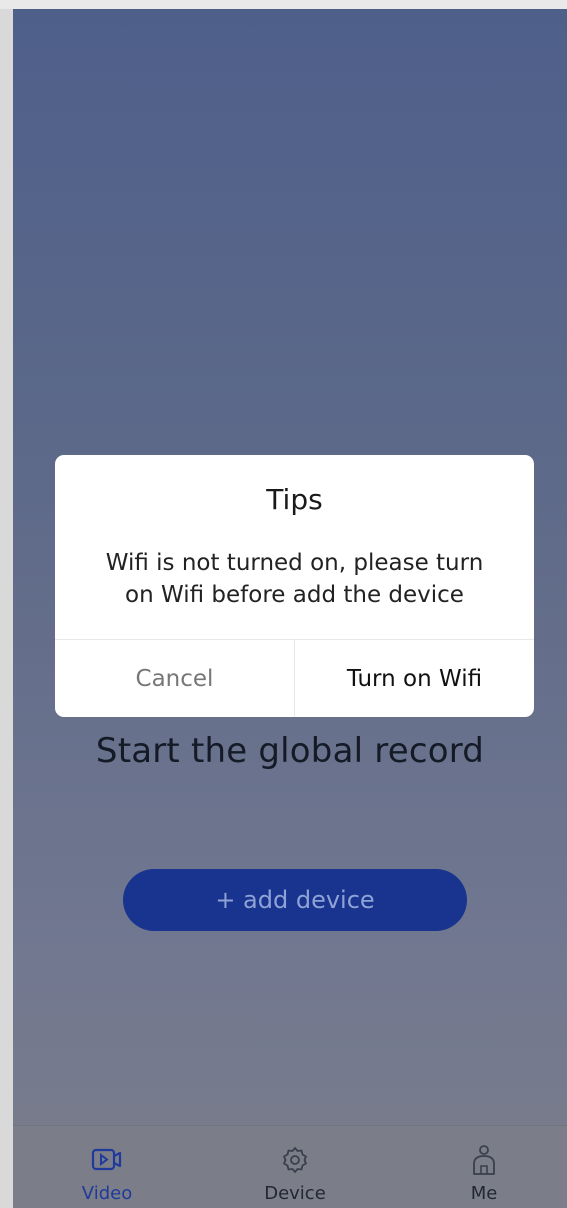  I want to click on tab-device: Device, so click(295, 1167).